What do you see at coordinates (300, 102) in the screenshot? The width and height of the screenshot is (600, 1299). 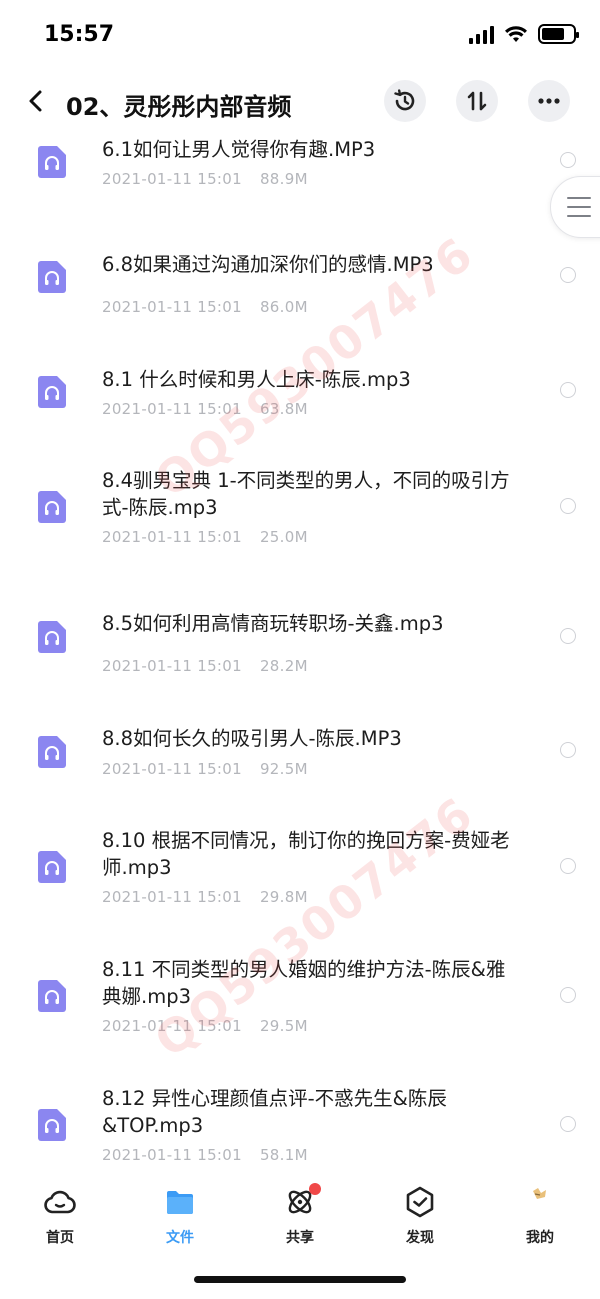 I see `header-bar: 02、灵彤彤内部音频` at bounding box center [300, 102].